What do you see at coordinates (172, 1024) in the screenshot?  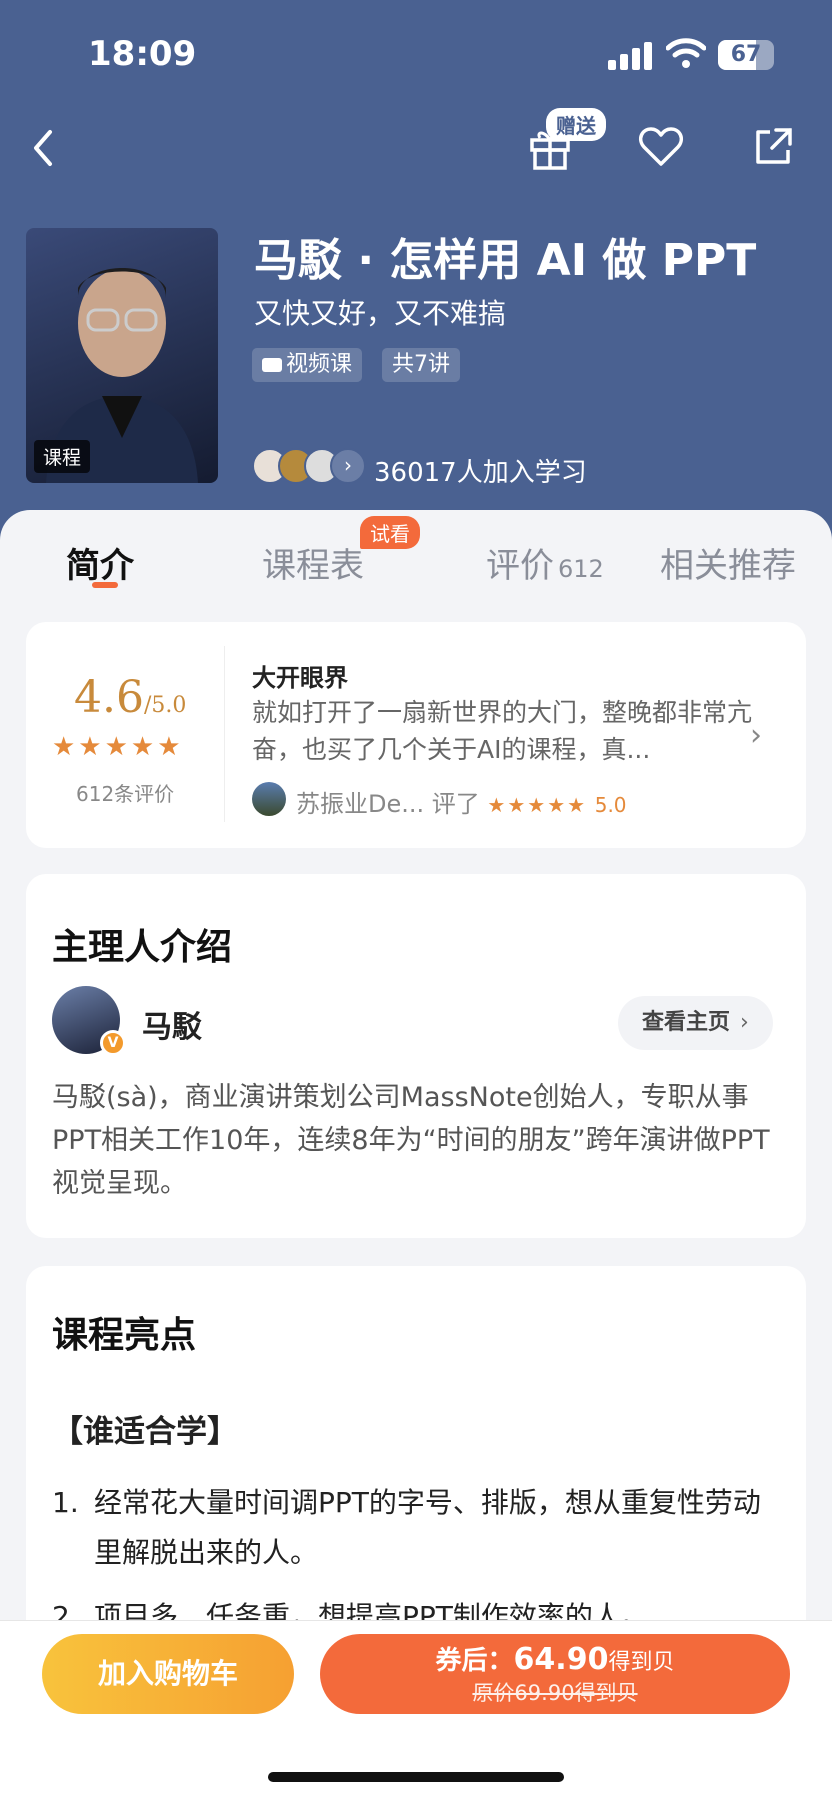 I see `host-name: 马駁` at bounding box center [172, 1024].